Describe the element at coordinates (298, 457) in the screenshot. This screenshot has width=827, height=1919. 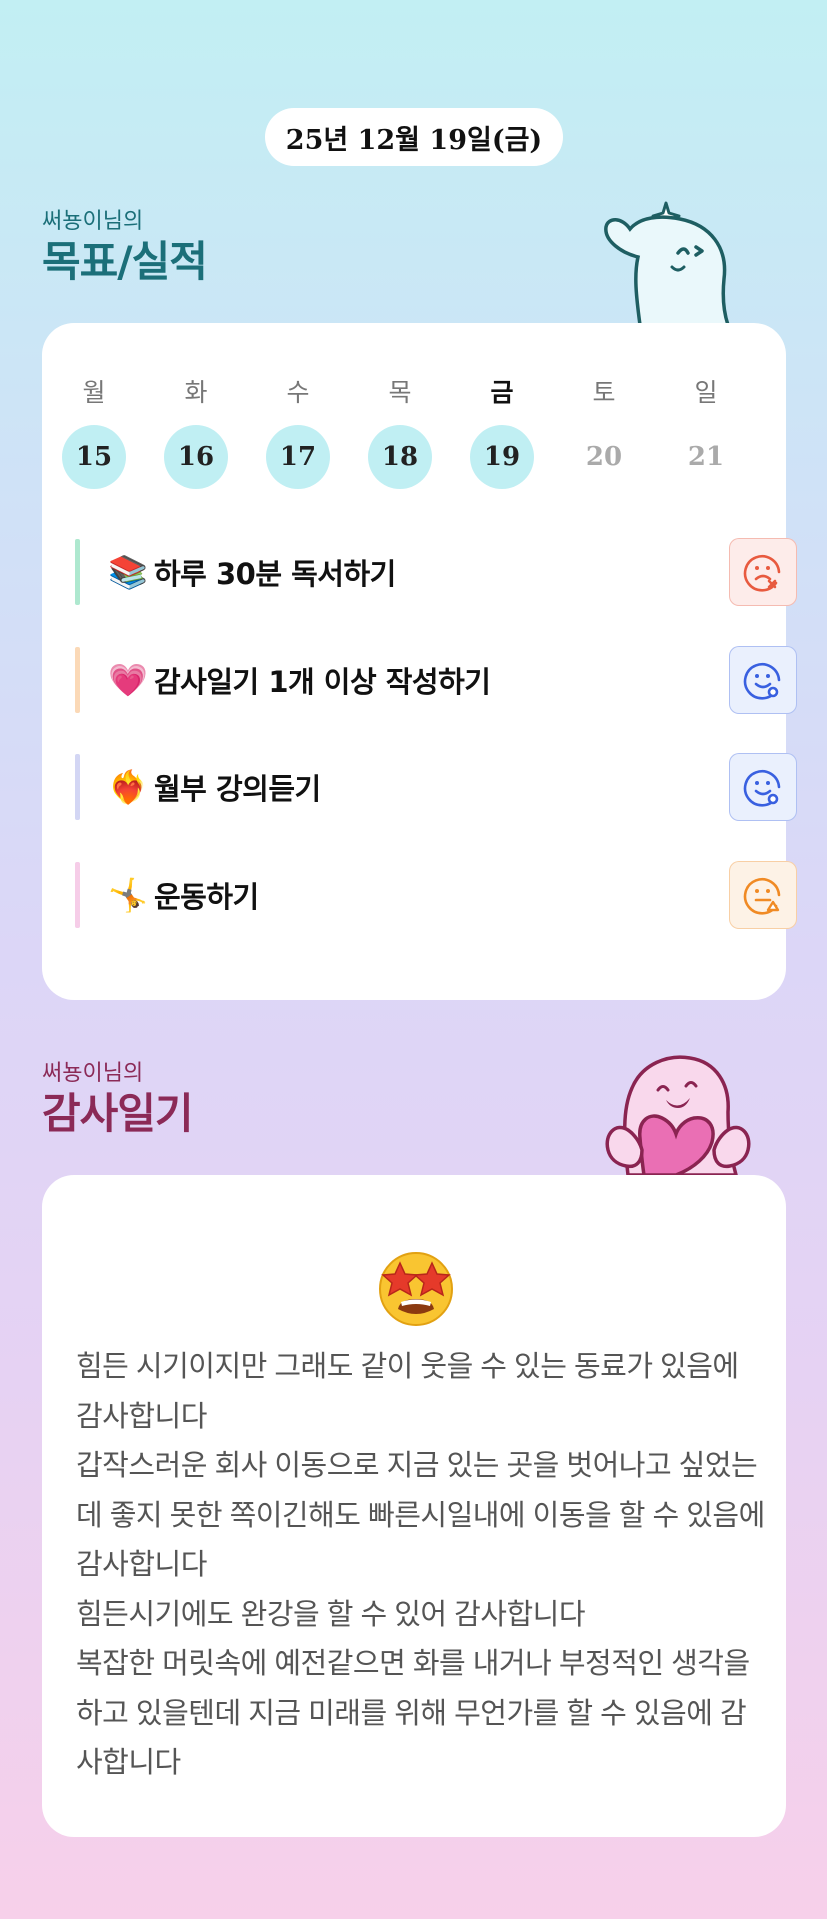
I see `date-circle: 17` at that location.